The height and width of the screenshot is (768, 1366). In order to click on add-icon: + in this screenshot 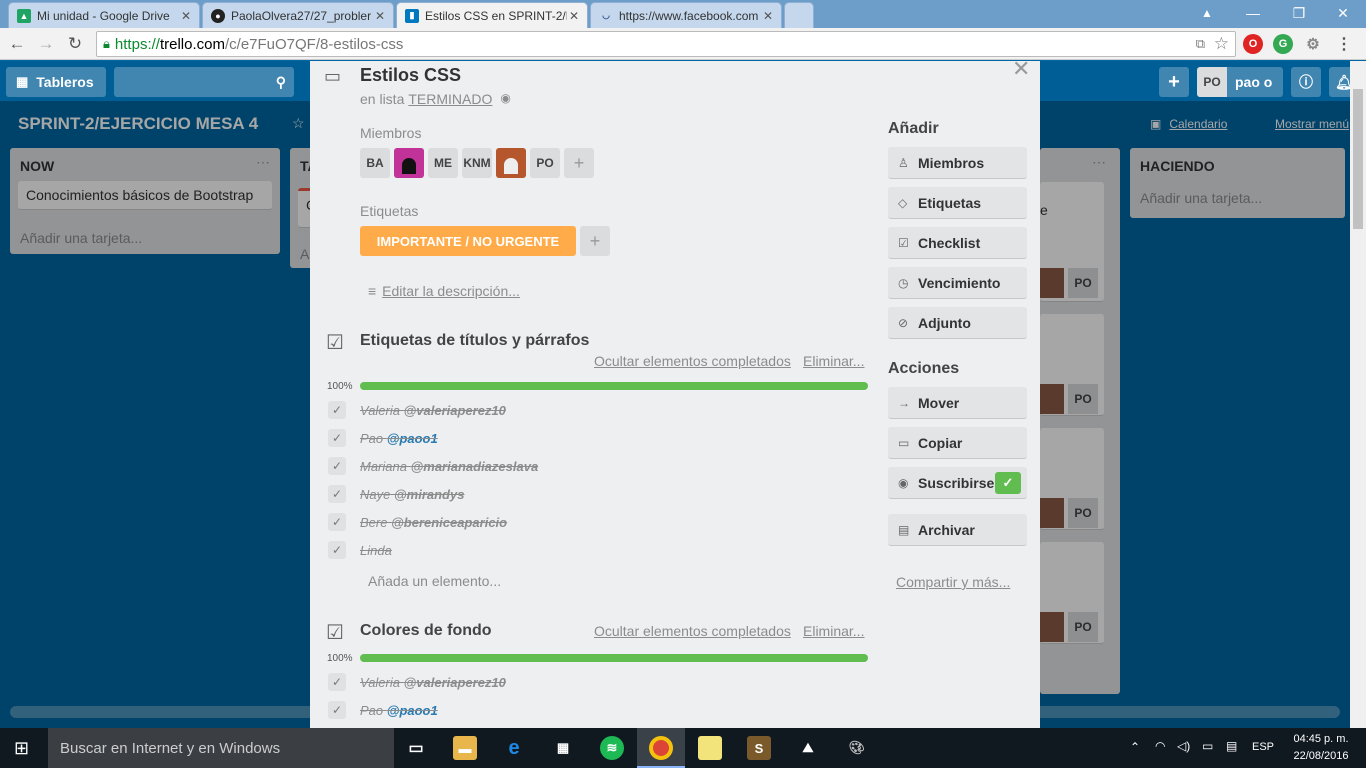, I will do `click(1174, 82)`.